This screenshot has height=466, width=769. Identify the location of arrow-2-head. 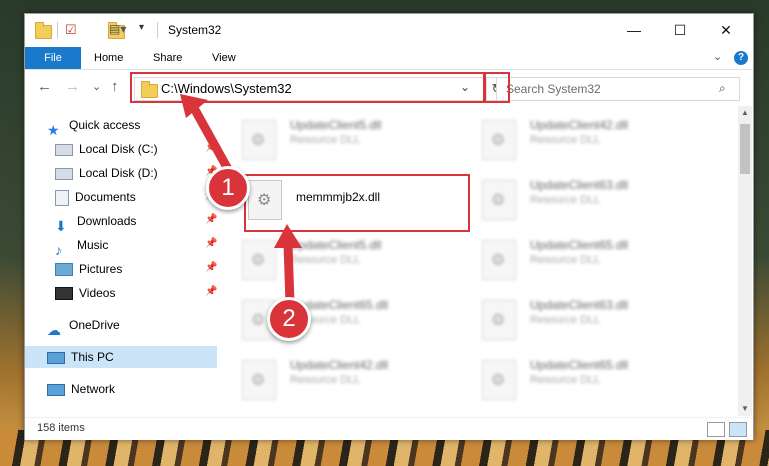
(288, 236).